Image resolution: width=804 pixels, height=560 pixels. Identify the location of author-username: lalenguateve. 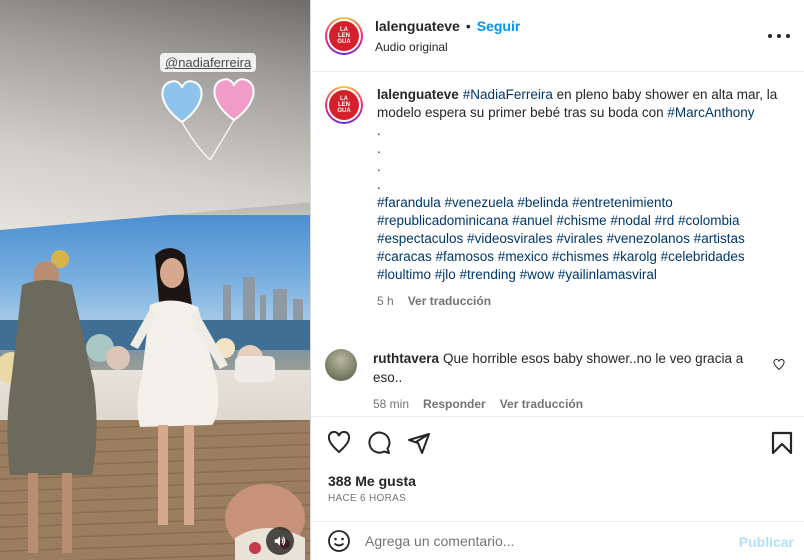
(417, 26).